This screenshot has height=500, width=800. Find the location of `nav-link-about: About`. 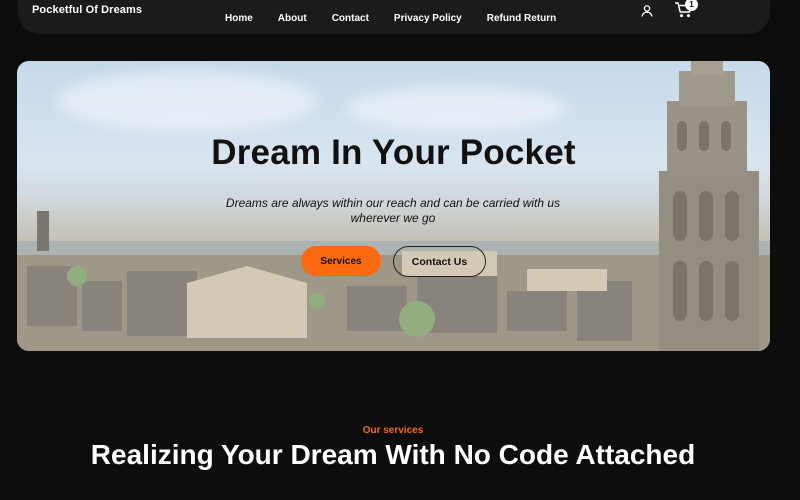

nav-link-about: About is located at coordinates (292, 18).